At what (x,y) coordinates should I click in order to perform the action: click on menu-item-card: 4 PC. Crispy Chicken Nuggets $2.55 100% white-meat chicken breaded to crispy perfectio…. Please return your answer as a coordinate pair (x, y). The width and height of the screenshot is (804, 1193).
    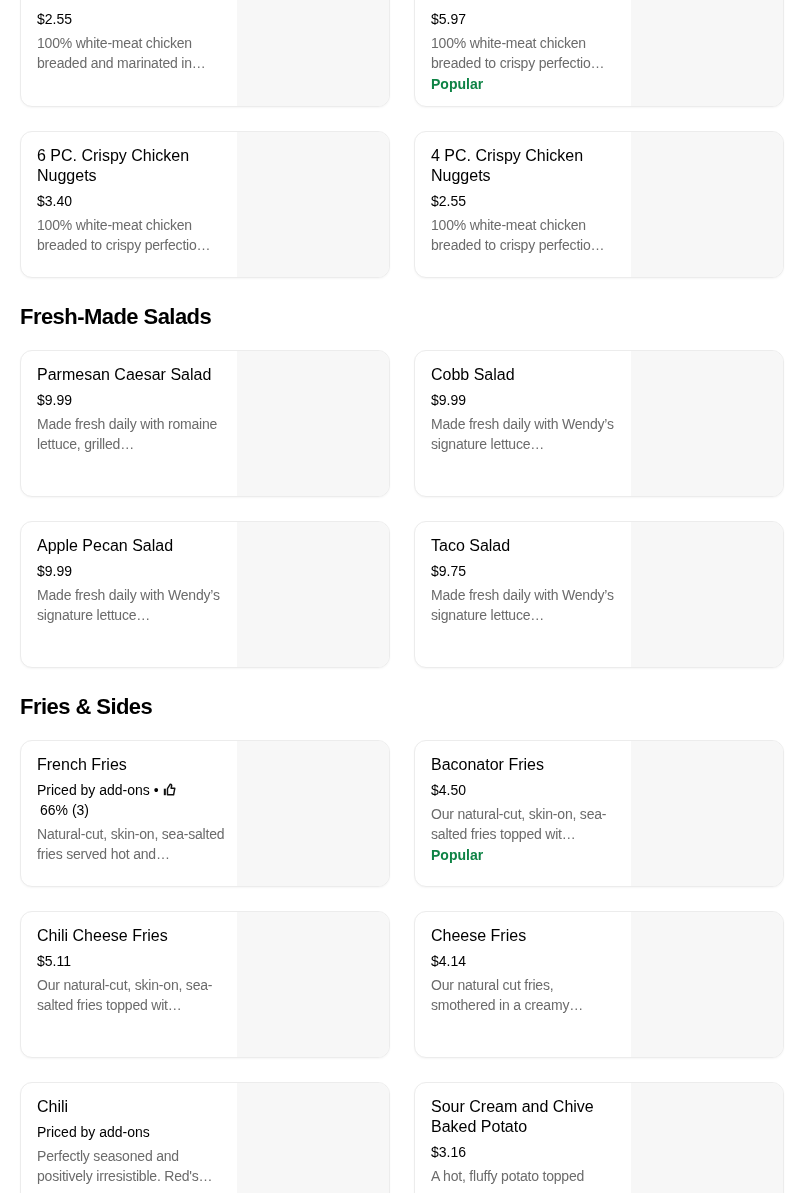
    Looking at the image, I should click on (599, 204).